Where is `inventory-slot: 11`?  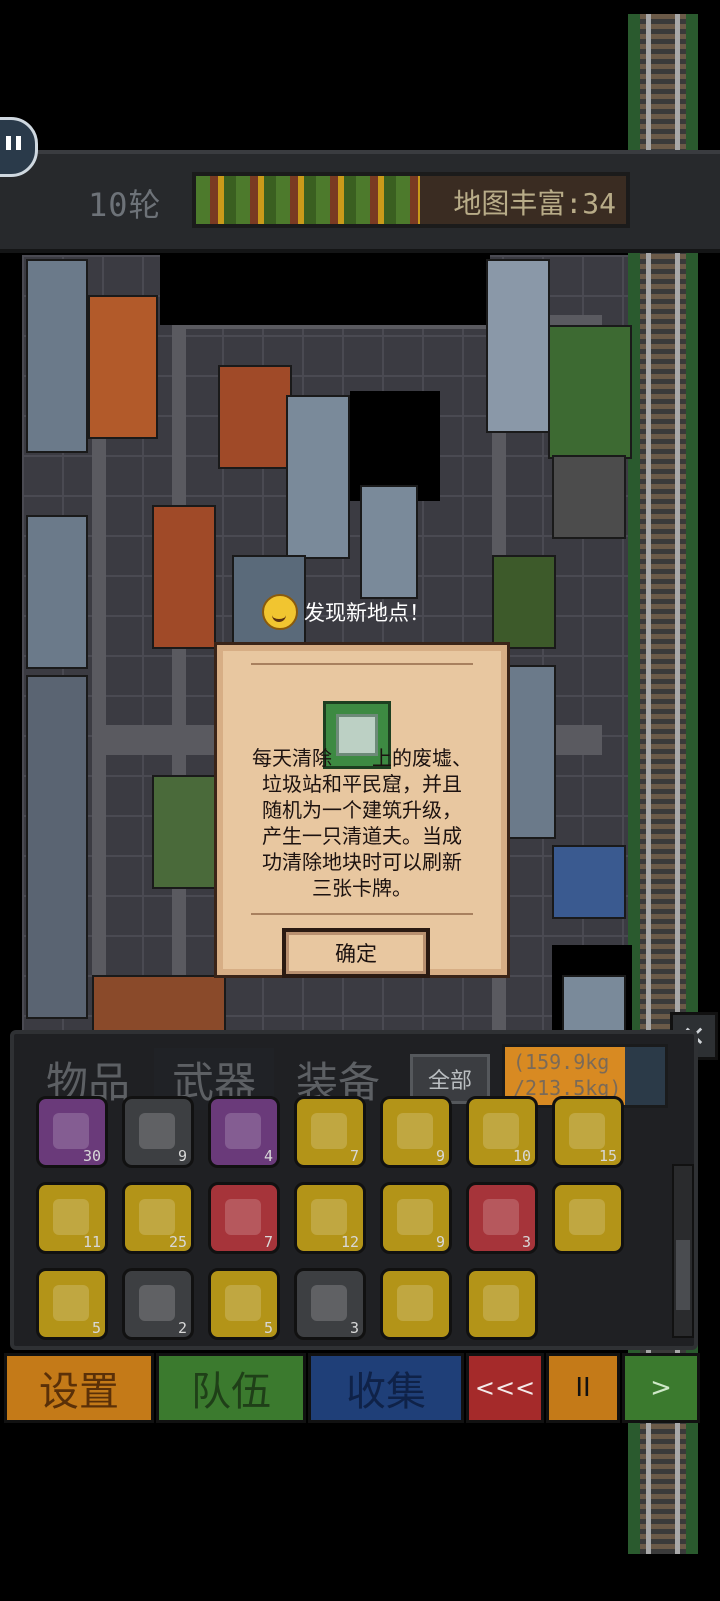 inventory-slot: 11 is located at coordinates (72, 1218).